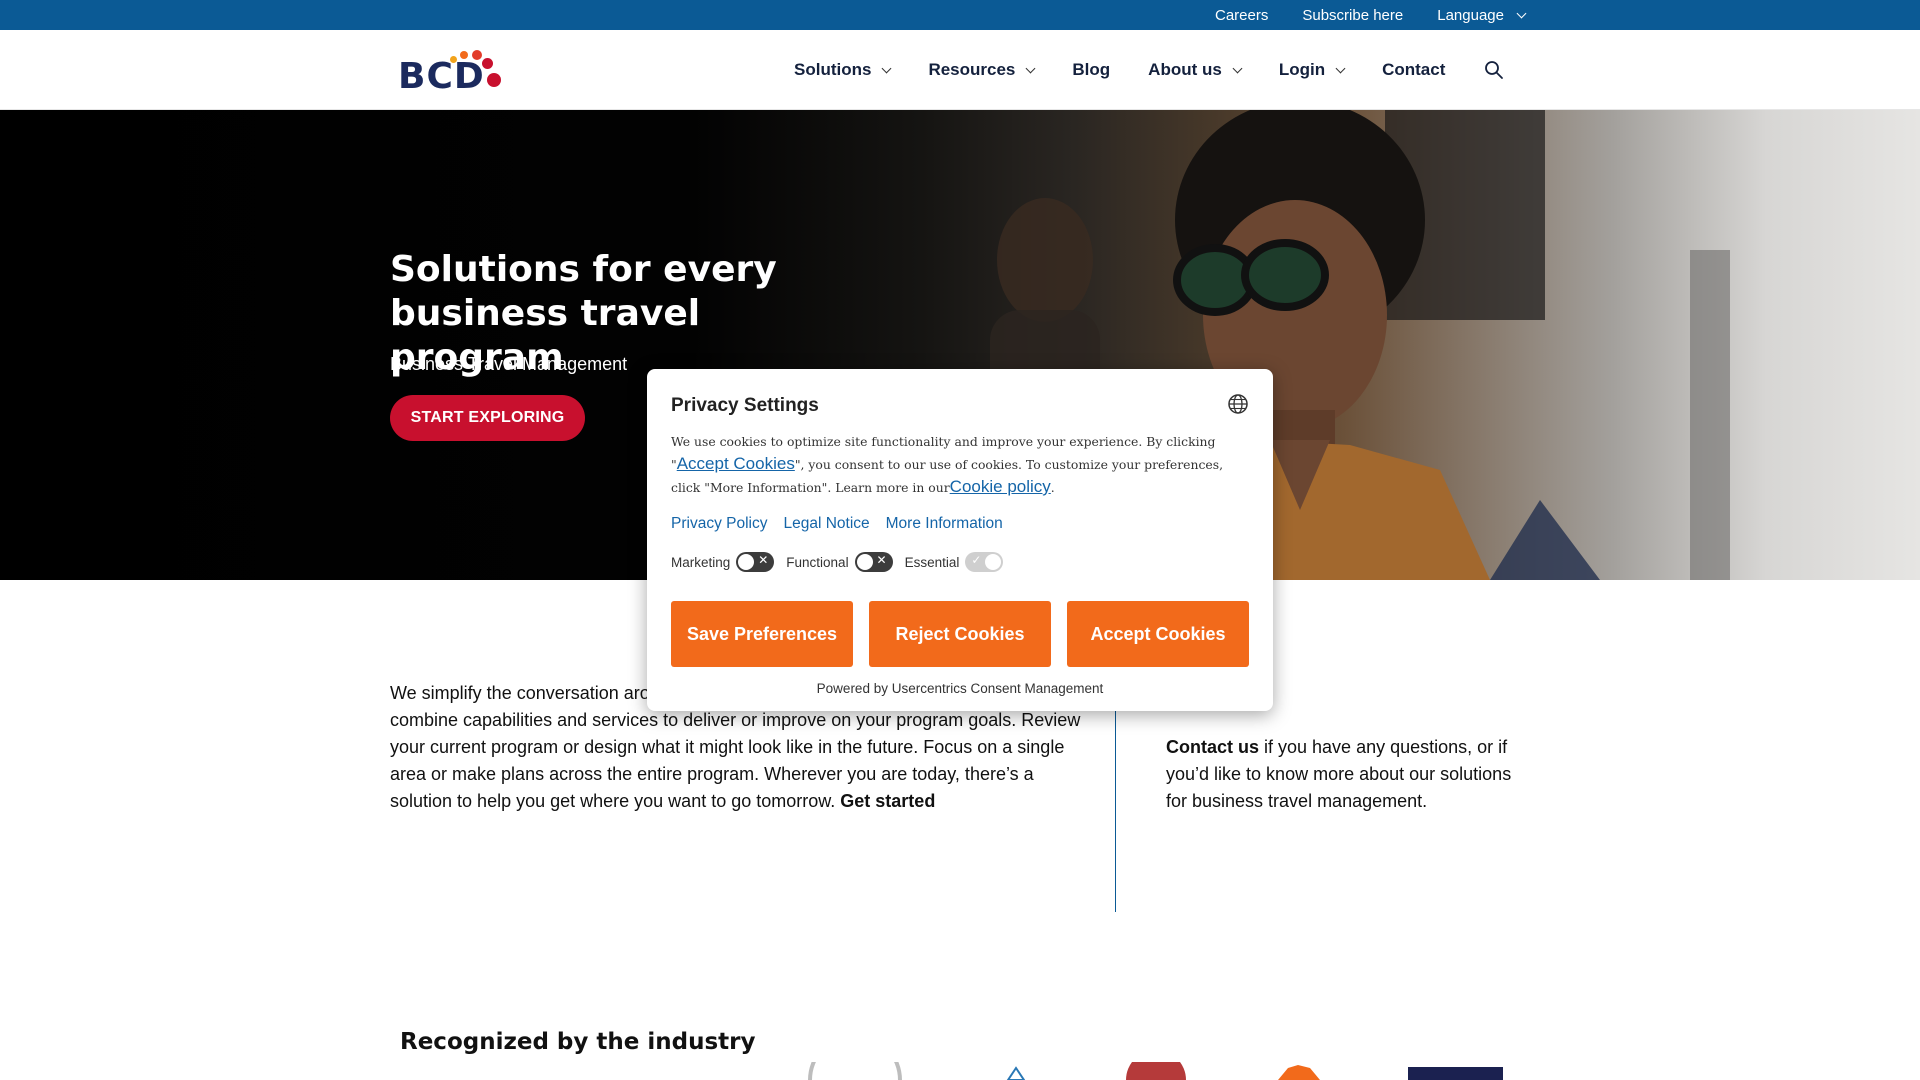 This screenshot has height=1080, width=1920. I want to click on cookie-policy-link: Cookie policy, so click(1000, 486).